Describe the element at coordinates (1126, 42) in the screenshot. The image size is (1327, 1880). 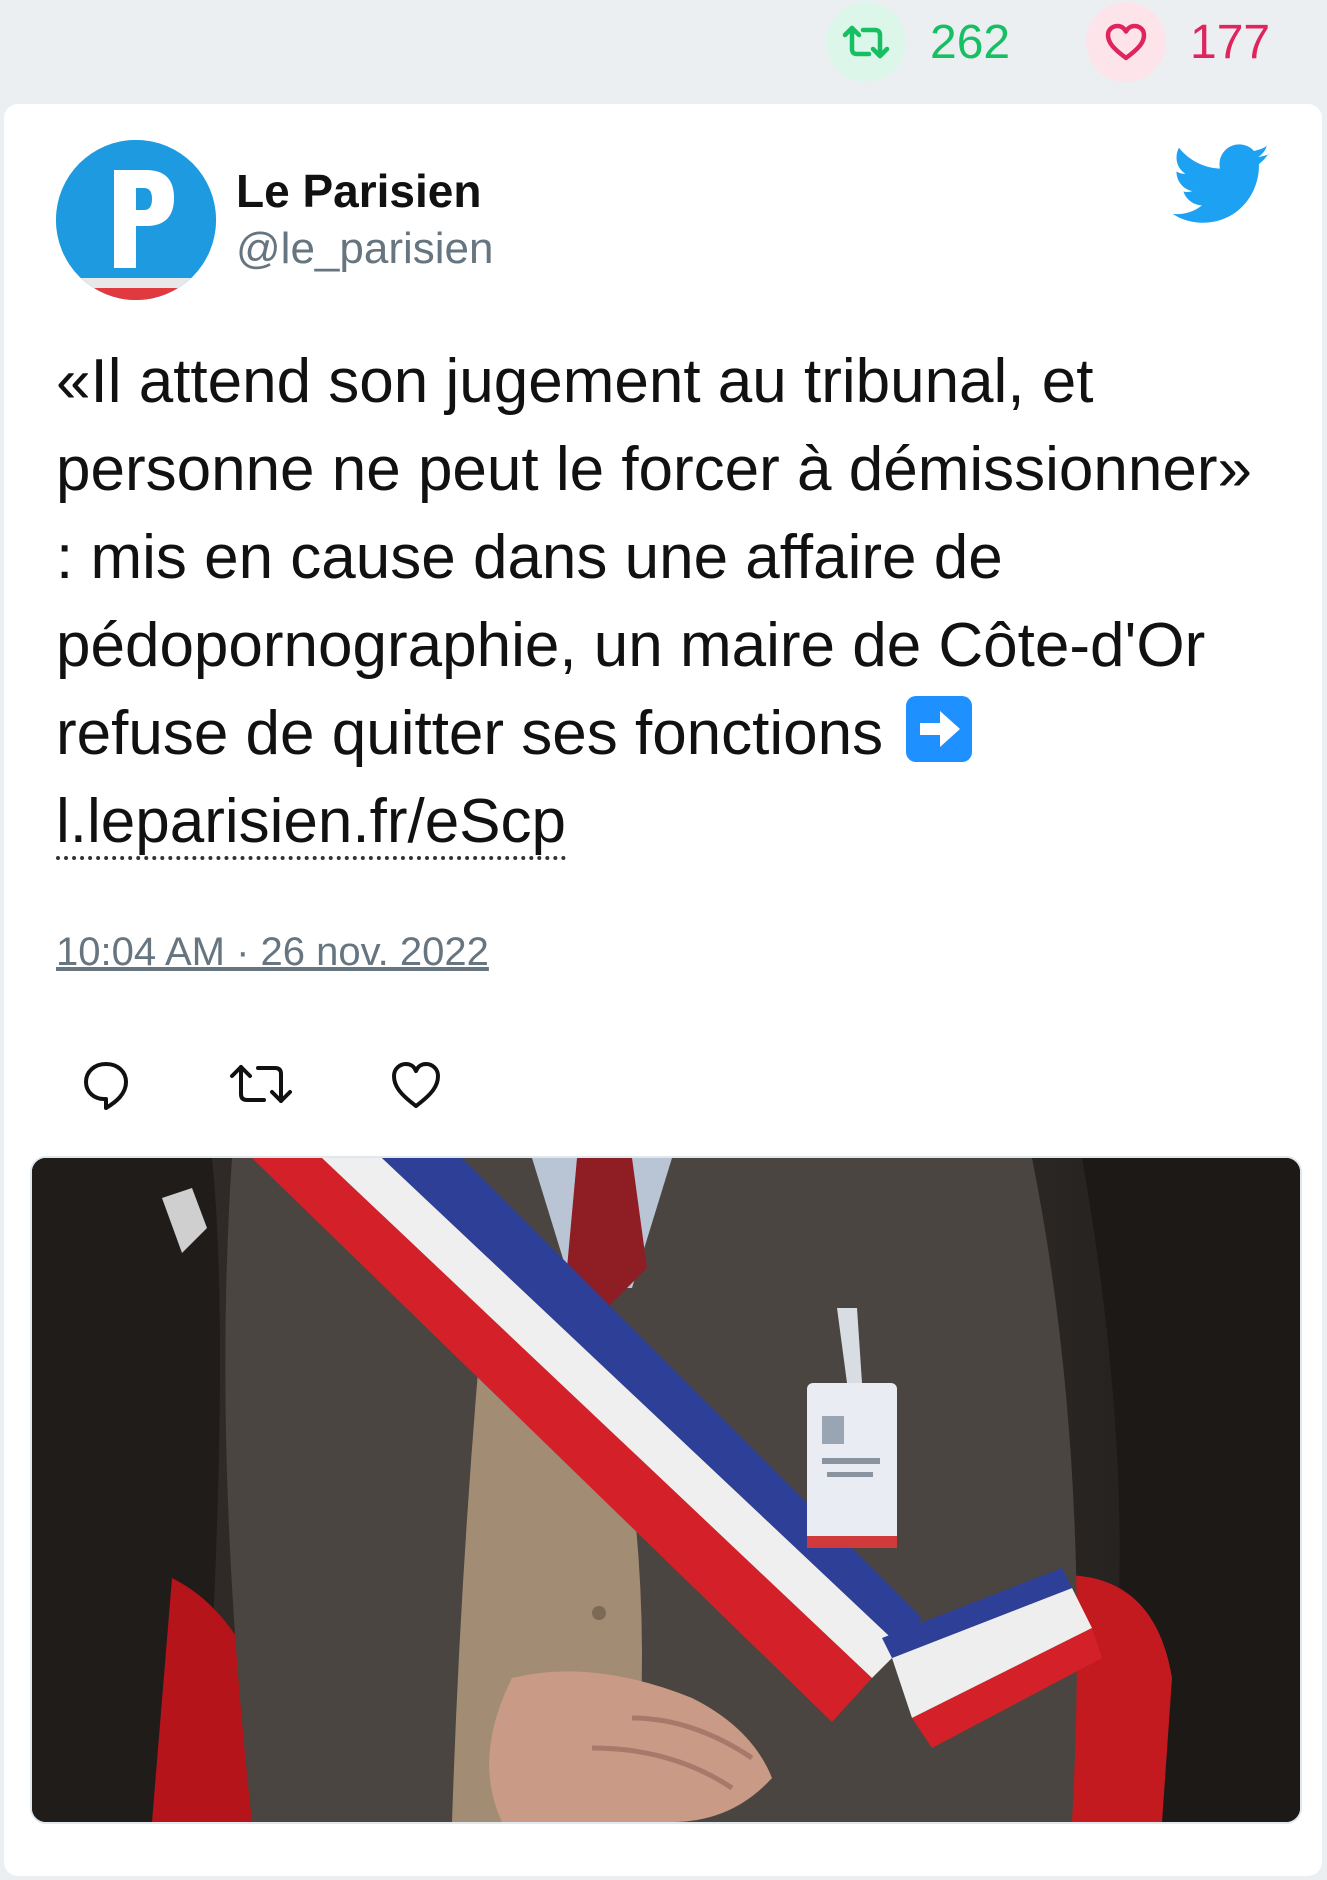
I see `heart-icon` at that location.